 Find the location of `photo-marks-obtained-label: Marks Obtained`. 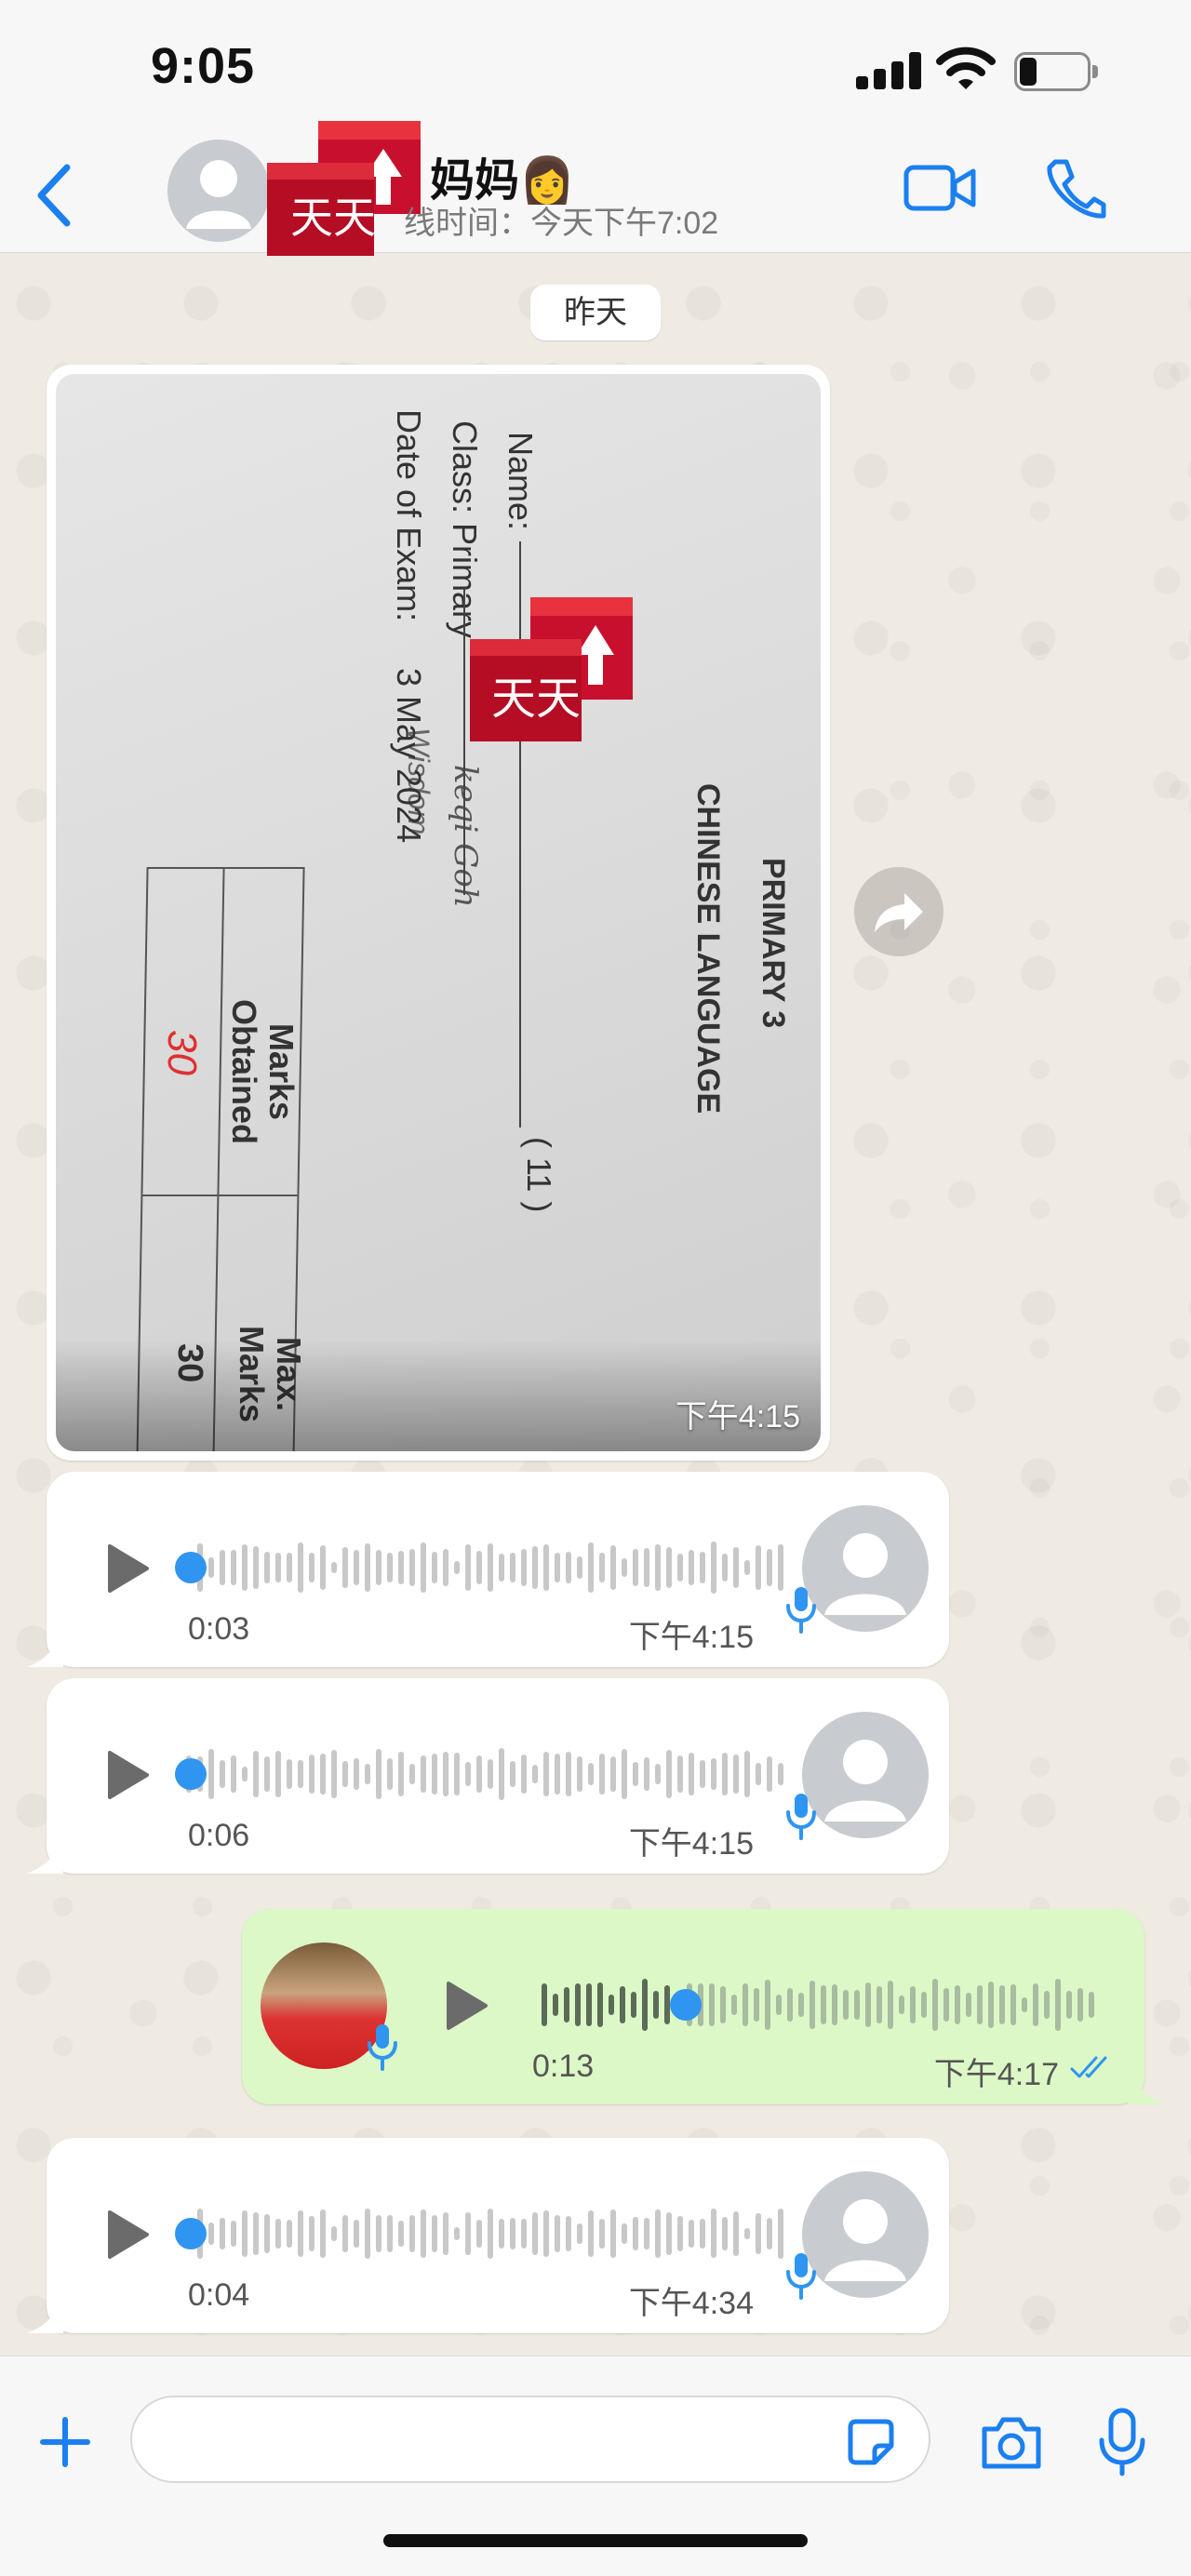

photo-marks-obtained-label: Marks Obtained is located at coordinates (263, 1071).